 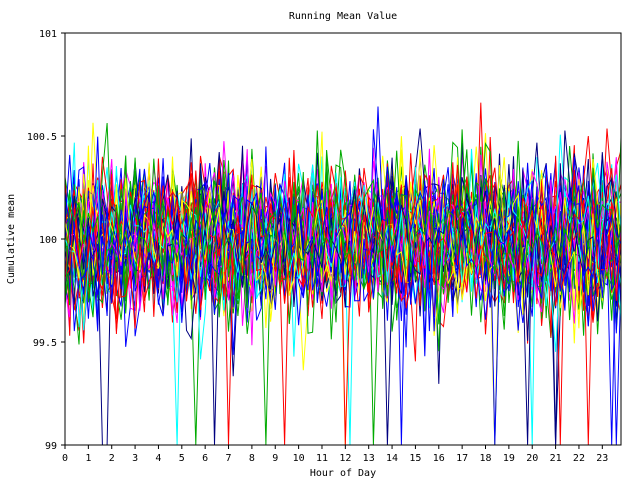 I want to click on chart-title: Running Mean Value, so click(x=343, y=16).